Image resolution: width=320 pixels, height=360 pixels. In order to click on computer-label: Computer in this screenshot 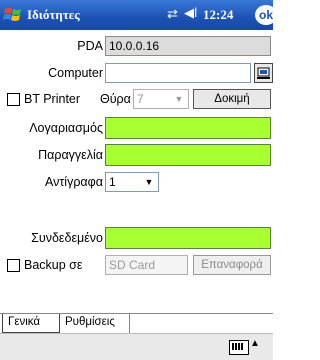, I will do `click(75, 73)`.